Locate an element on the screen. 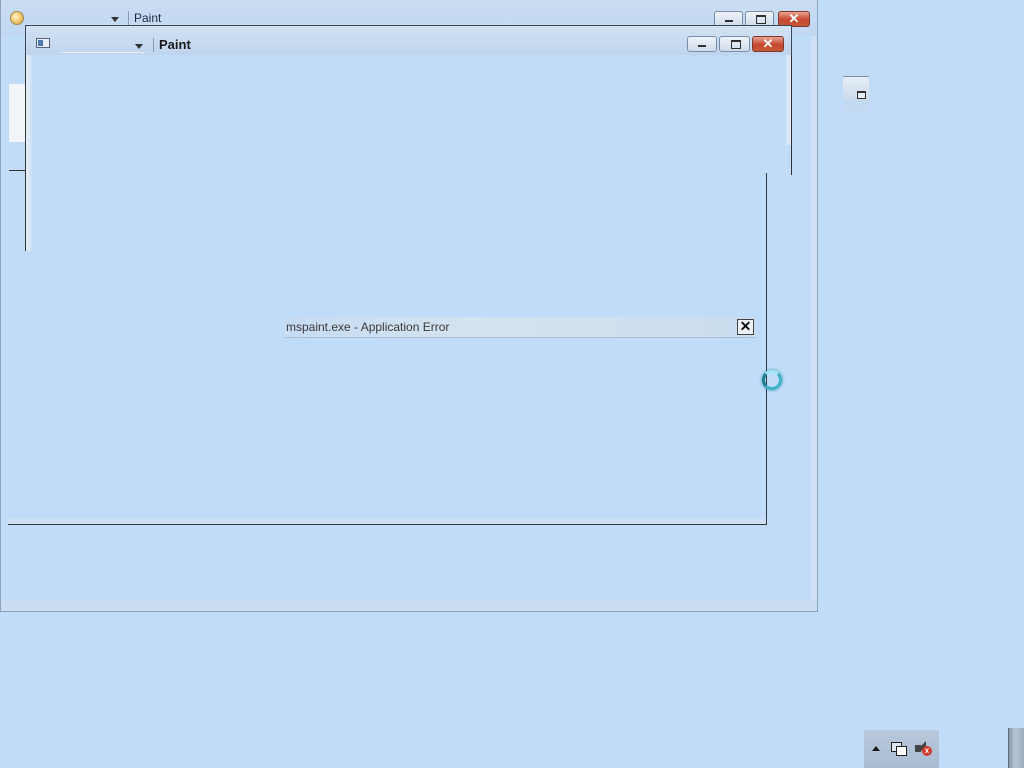  outer-window-bottom-border is located at coordinates (409, 605).